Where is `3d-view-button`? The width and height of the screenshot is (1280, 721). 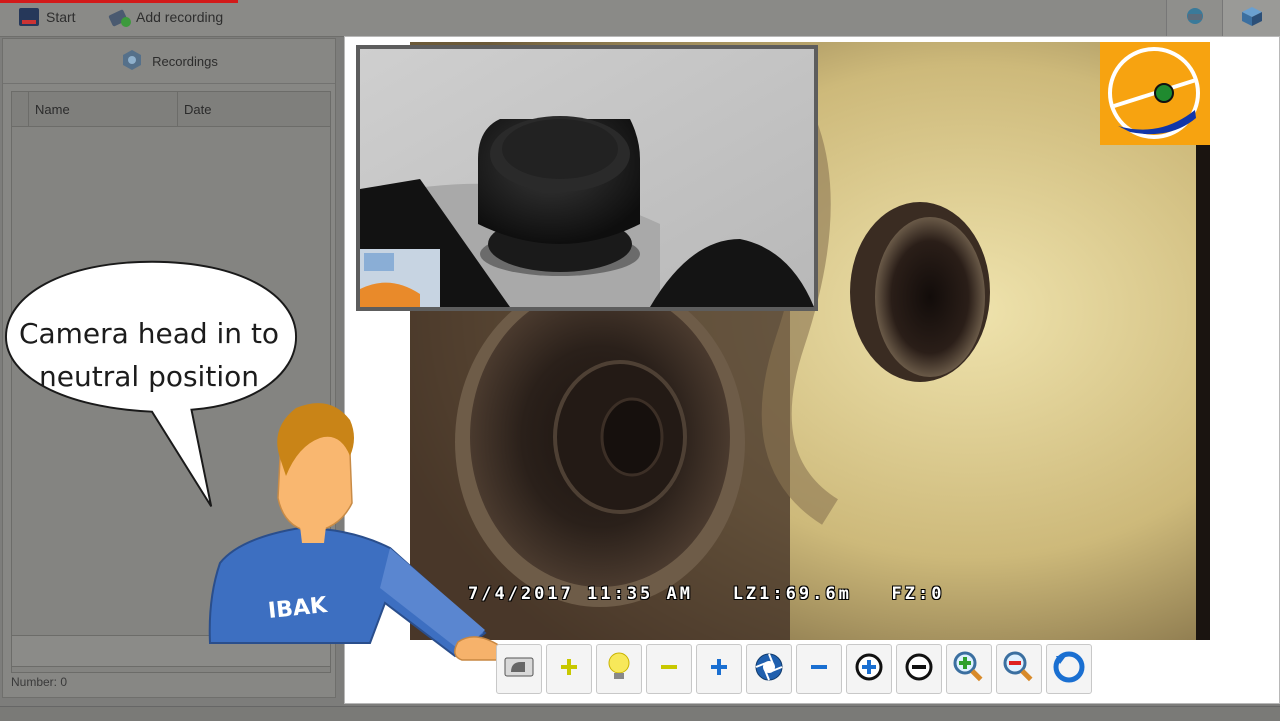 3d-view-button is located at coordinates (1251, 18).